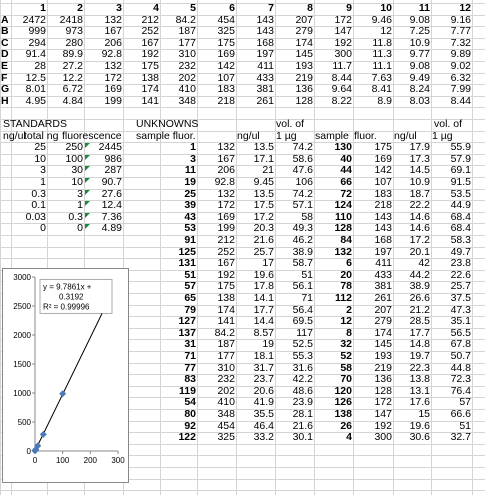  Describe the element at coordinates (29, 160) in the screenshot. I see `standards-cell: 10` at that location.